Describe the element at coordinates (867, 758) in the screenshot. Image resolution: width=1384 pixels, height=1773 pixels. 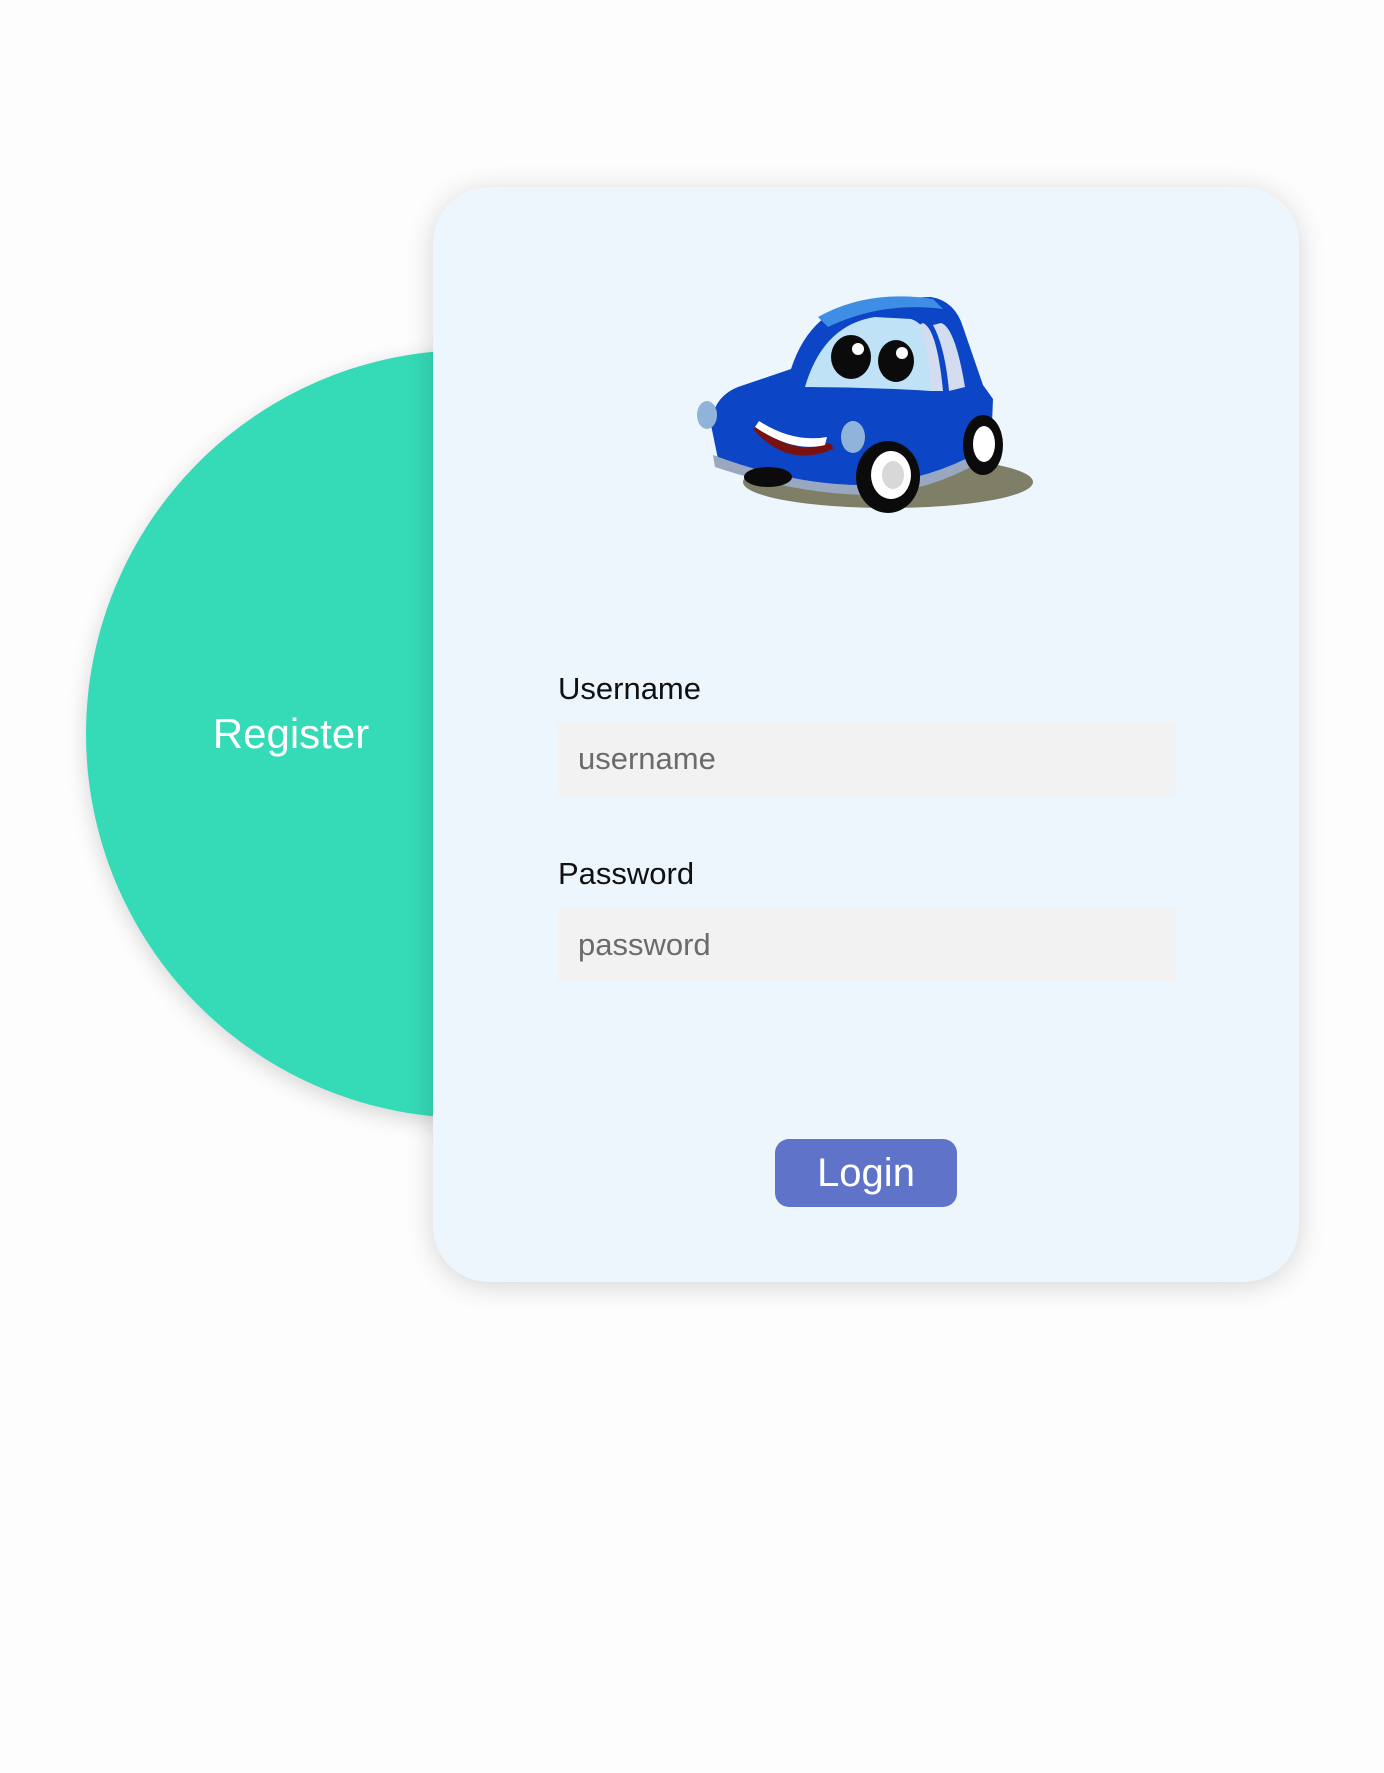
I see `username-input` at that location.